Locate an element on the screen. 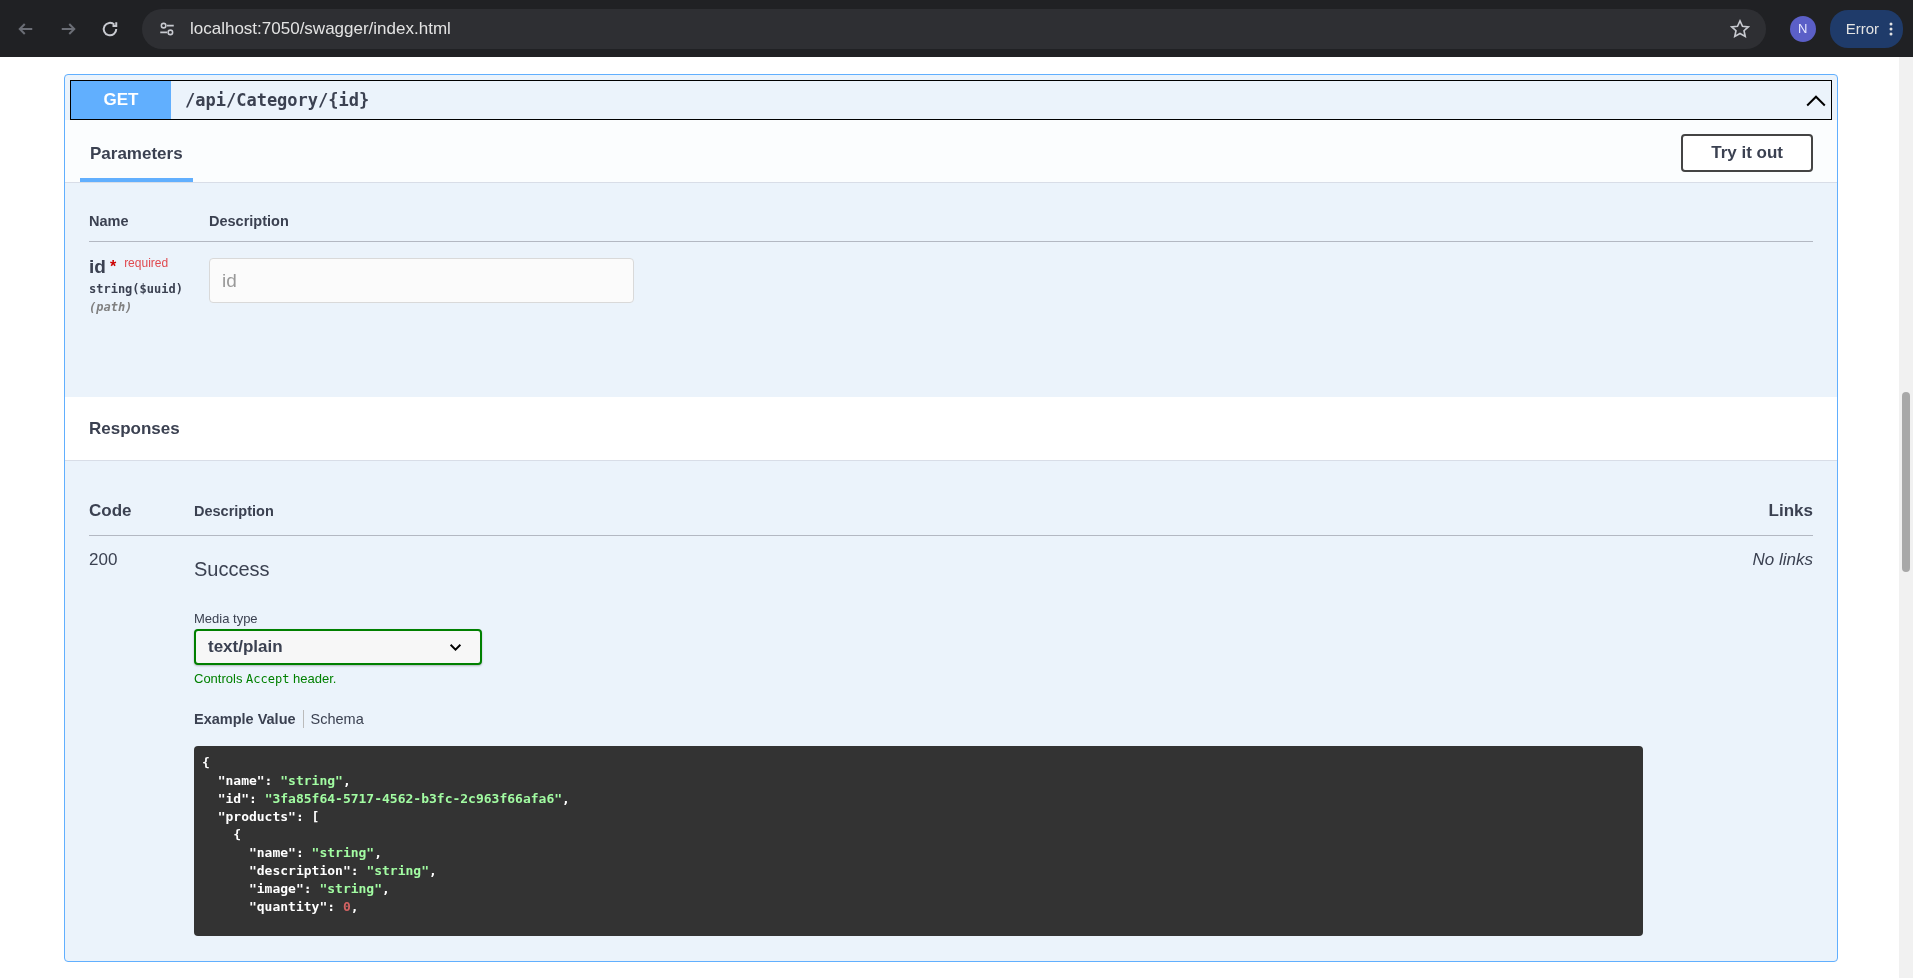 This screenshot has width=1913, height=978. example-tab: Schema is located at coordinates (337, 719).